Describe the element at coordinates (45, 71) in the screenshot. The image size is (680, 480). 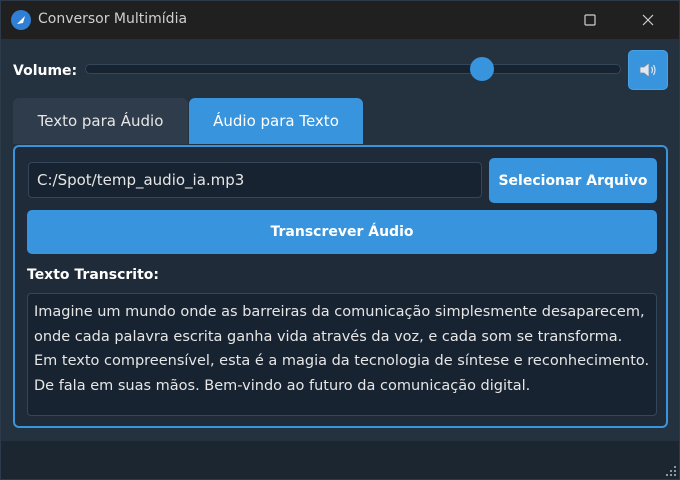
I see `volume-label: Volume:` at that location.